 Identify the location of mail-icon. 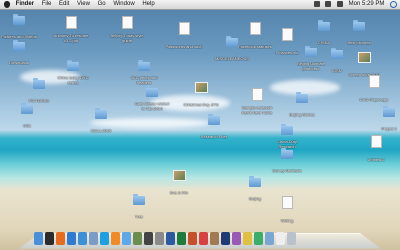
(93, 238).